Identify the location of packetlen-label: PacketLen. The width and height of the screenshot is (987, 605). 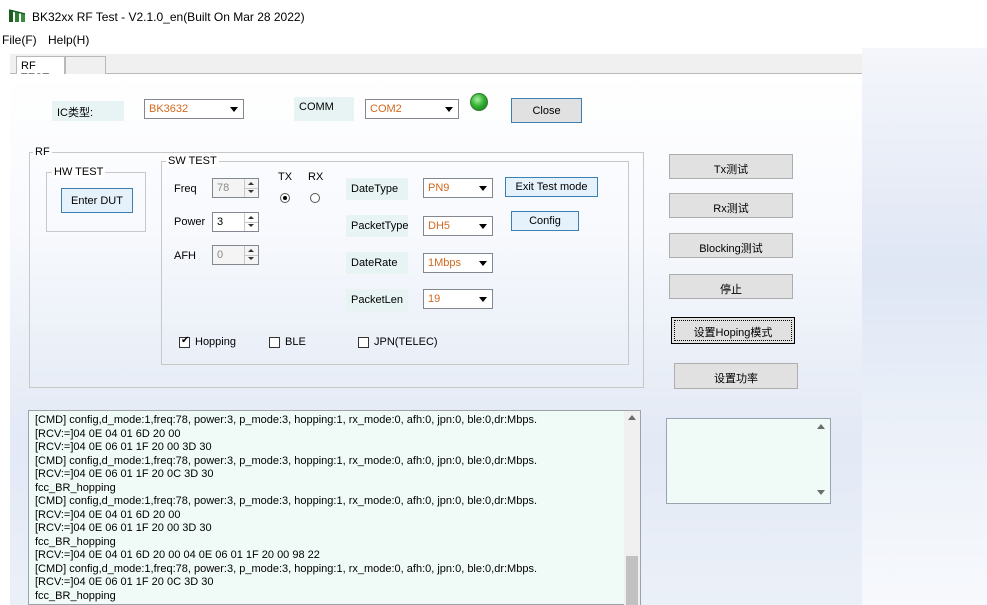
(377, 300).